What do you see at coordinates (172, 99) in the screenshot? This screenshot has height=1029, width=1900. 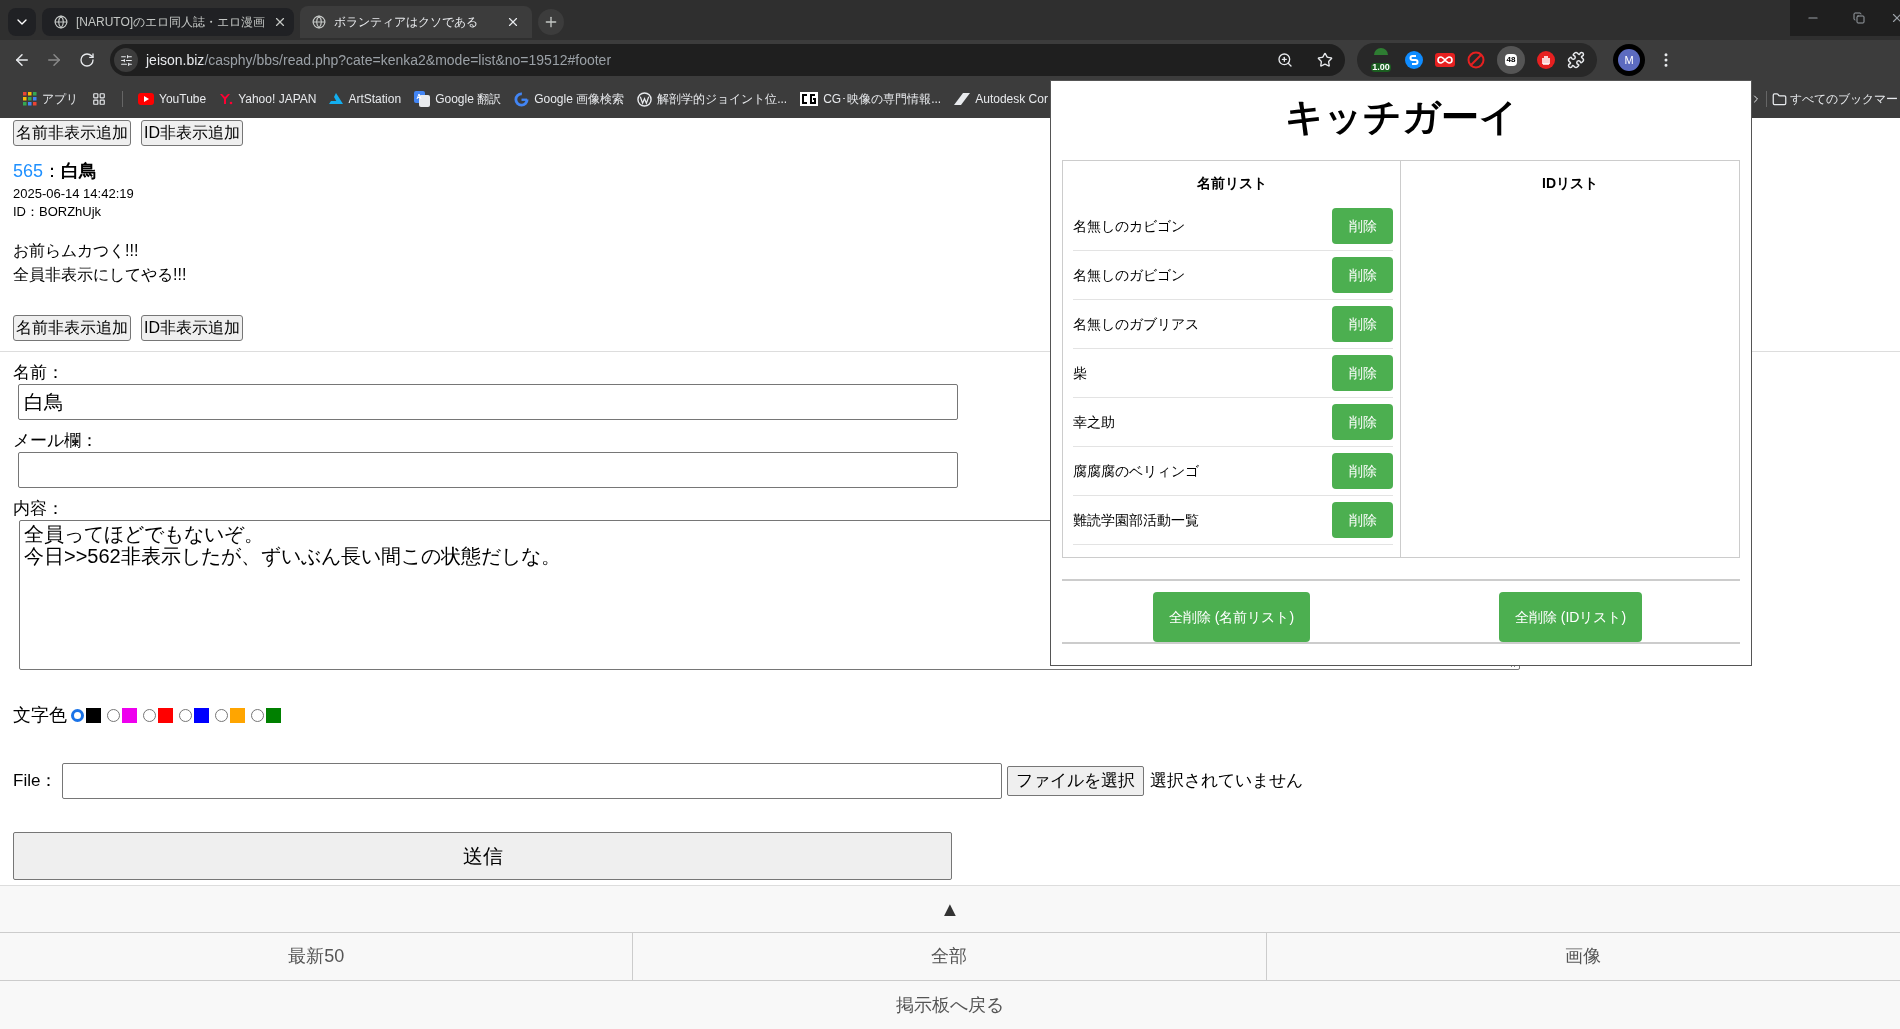 I see `bookmark-item: YouTube` at bounding box center [172, 99].